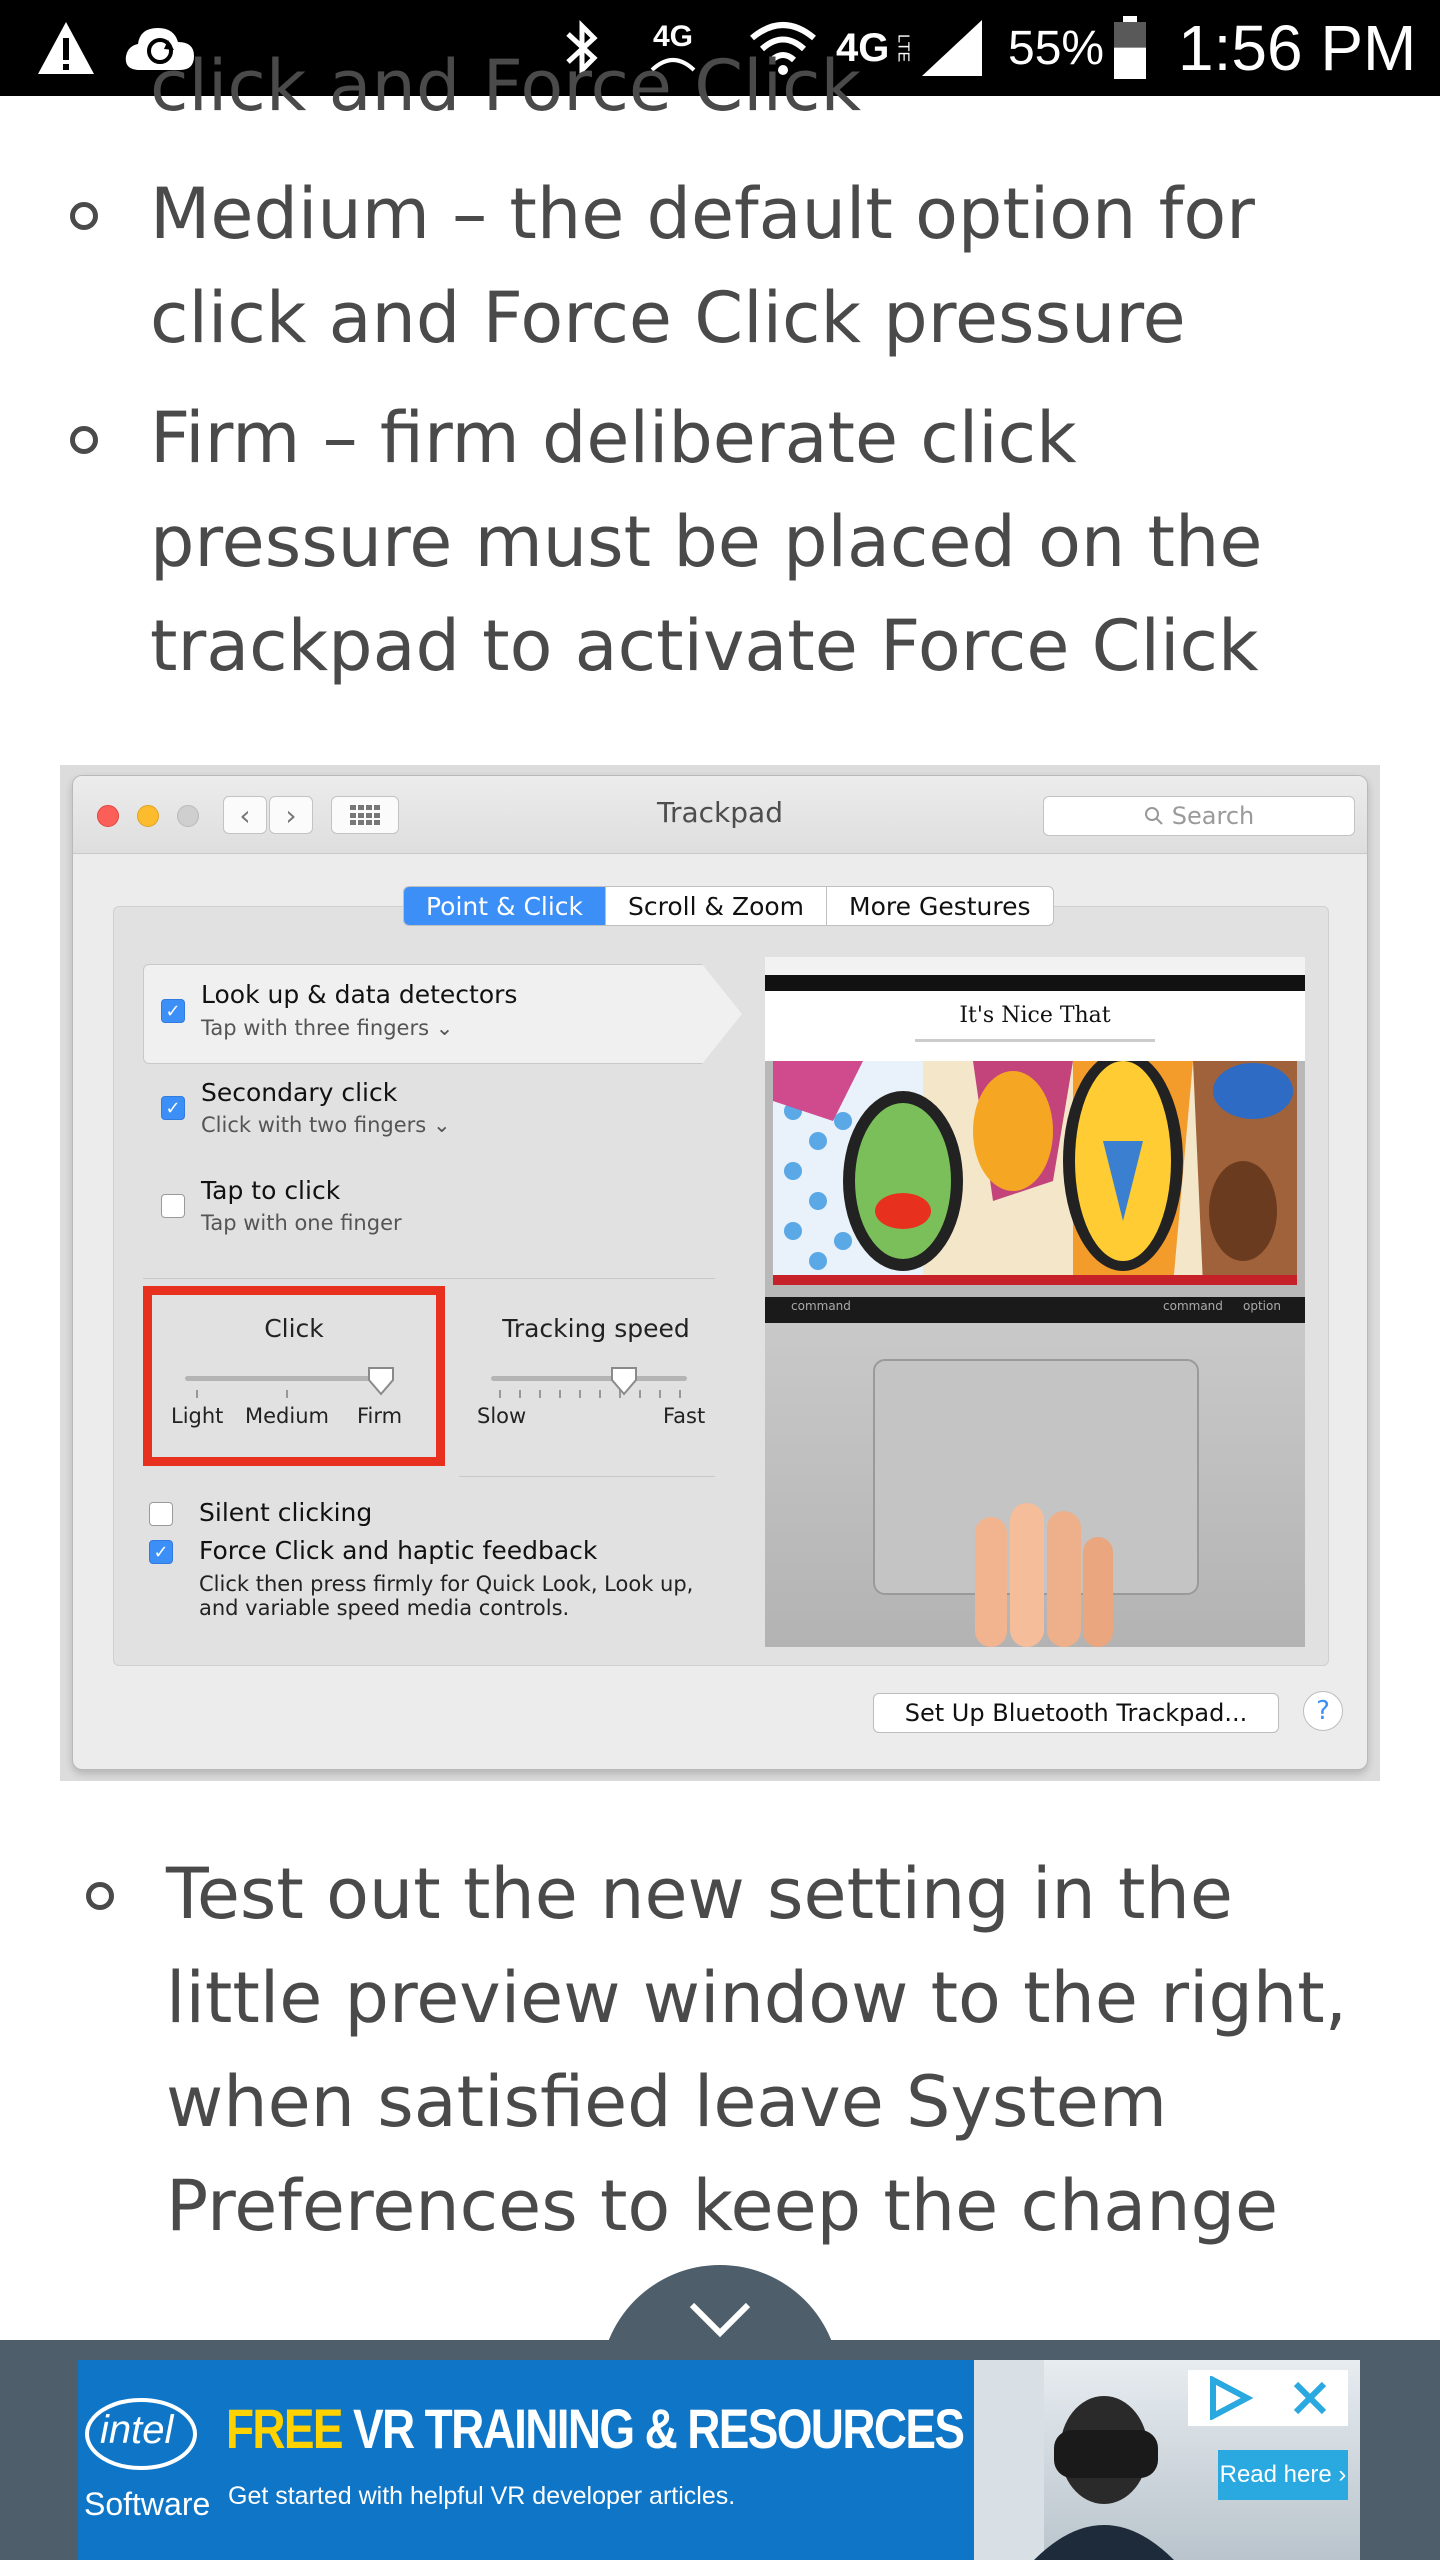 The image size is (1440, 2560). What do you see at coordinates (299, 1092) in the screenshot?
I see `option-title-secondary-click: Secondary click` at bounding box center [299, 1092].